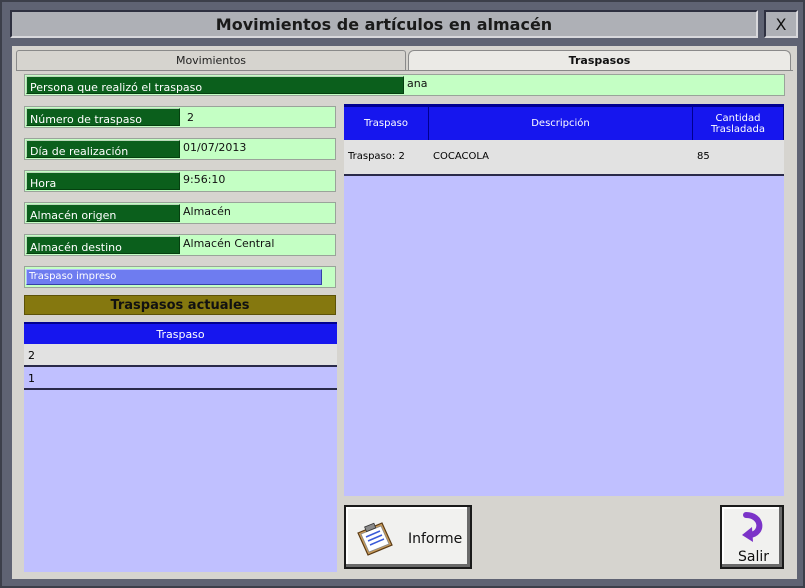 This screenshot has width=805, height=588. I want to click on traspaso-impreso-label: Traspaso impreso, so click(73, 276).